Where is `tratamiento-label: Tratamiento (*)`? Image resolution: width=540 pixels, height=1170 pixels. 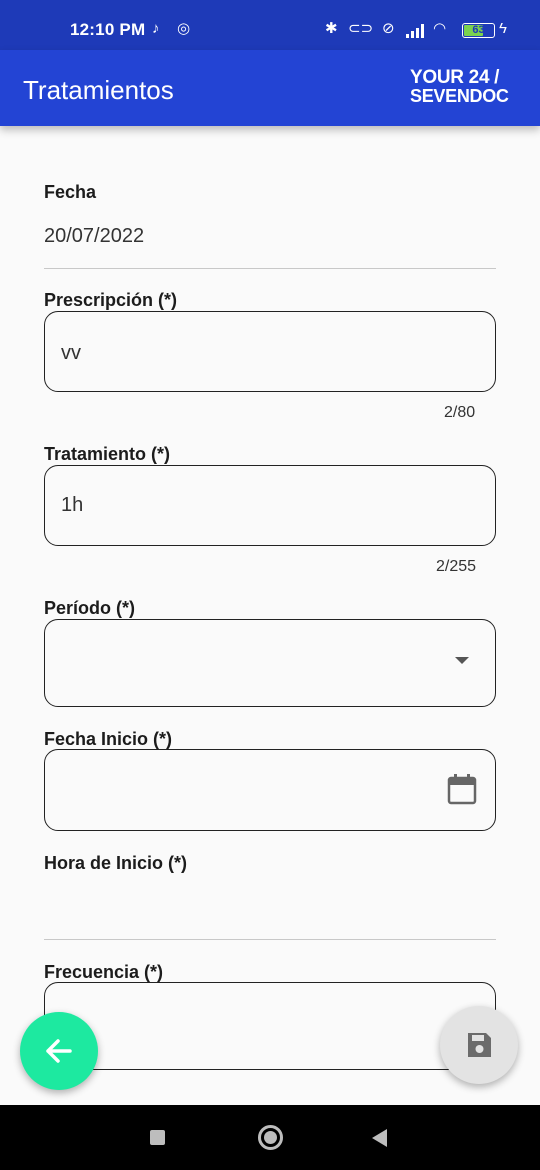 tratamiento-label: Tratamiento (*) is located at coordinates (107, 454).